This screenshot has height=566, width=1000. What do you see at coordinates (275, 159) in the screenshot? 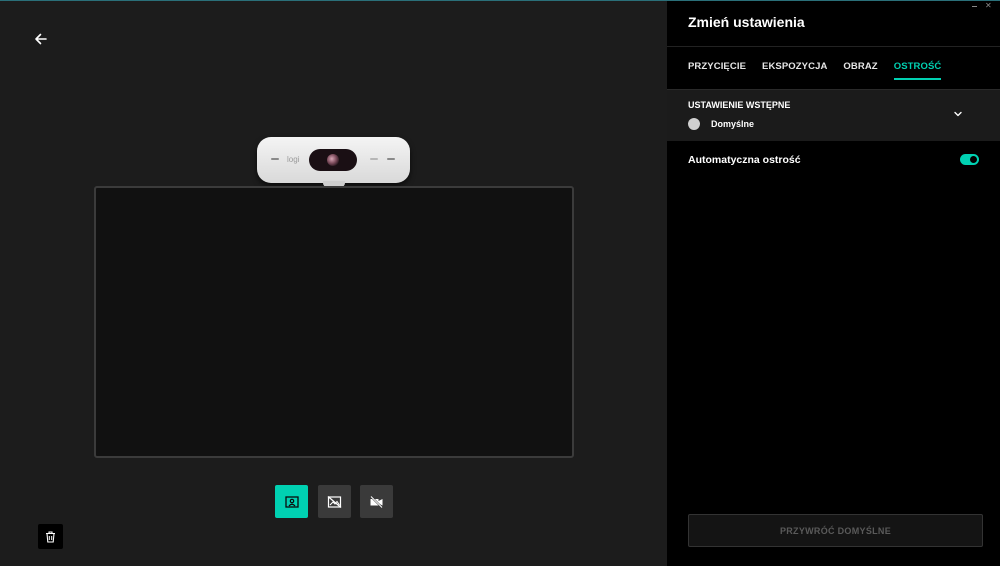
I see `webcam-indicator-left` at bounding box center [275, 159].